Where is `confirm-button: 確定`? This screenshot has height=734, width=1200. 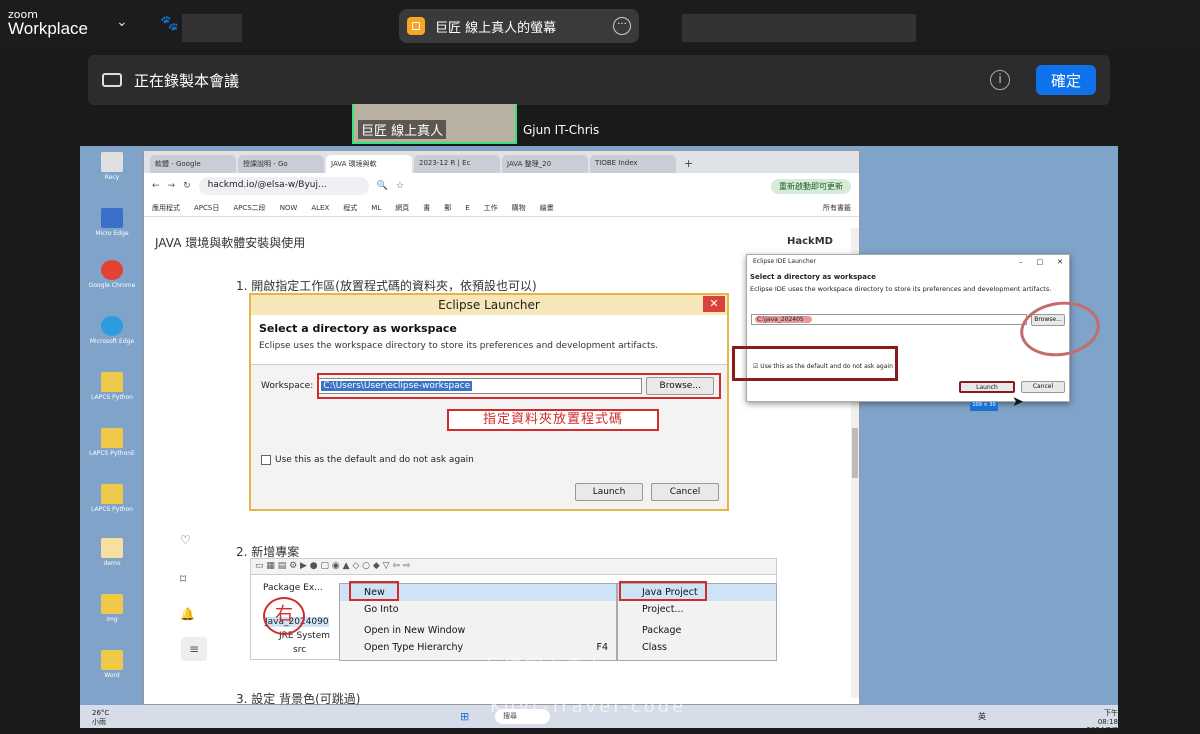 confirm-button: 確定 is located at coordinates (1066, 80).